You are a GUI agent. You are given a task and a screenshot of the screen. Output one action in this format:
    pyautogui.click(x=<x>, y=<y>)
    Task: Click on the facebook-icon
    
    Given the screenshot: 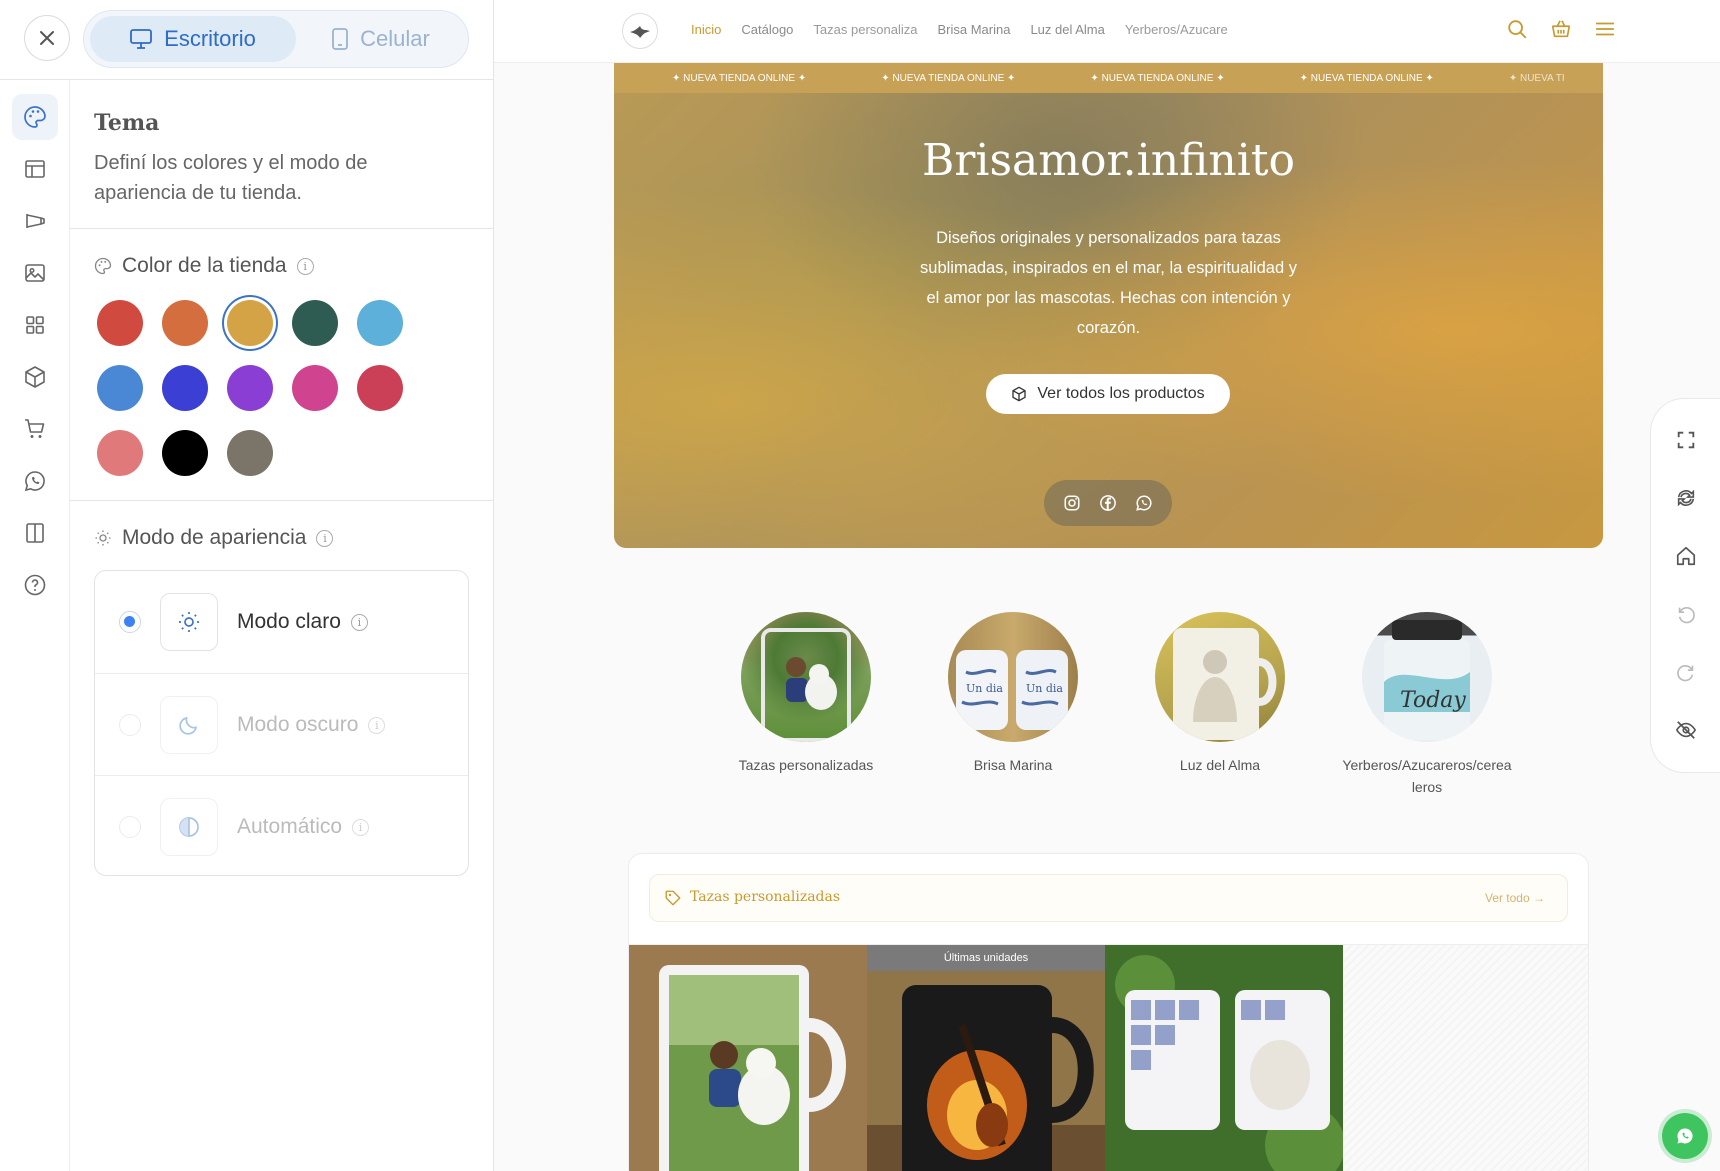 What is the action you would take?
    pyautogui.click(x=1108, y=503)
    